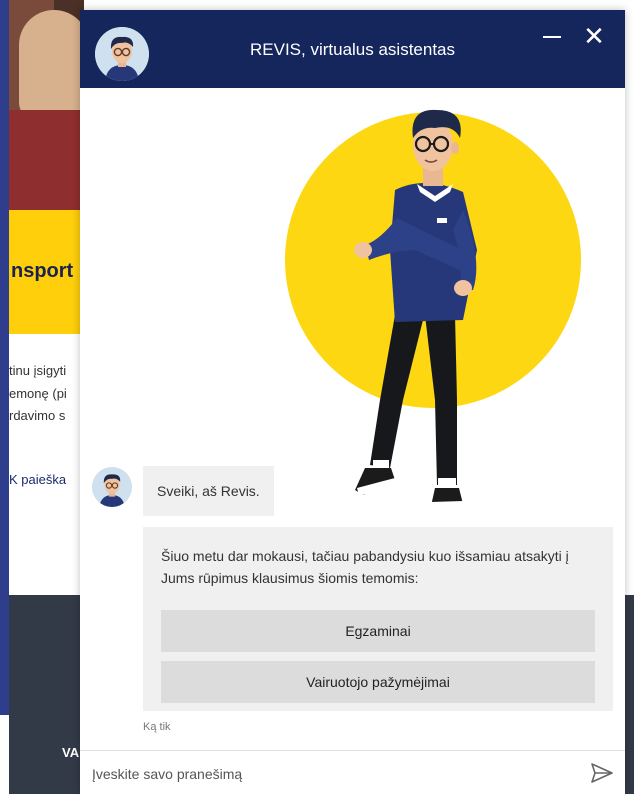  What do you see at coordinates (46, 105) in the screenshot?
I see `background-photo` at bounding box center [46, 105].